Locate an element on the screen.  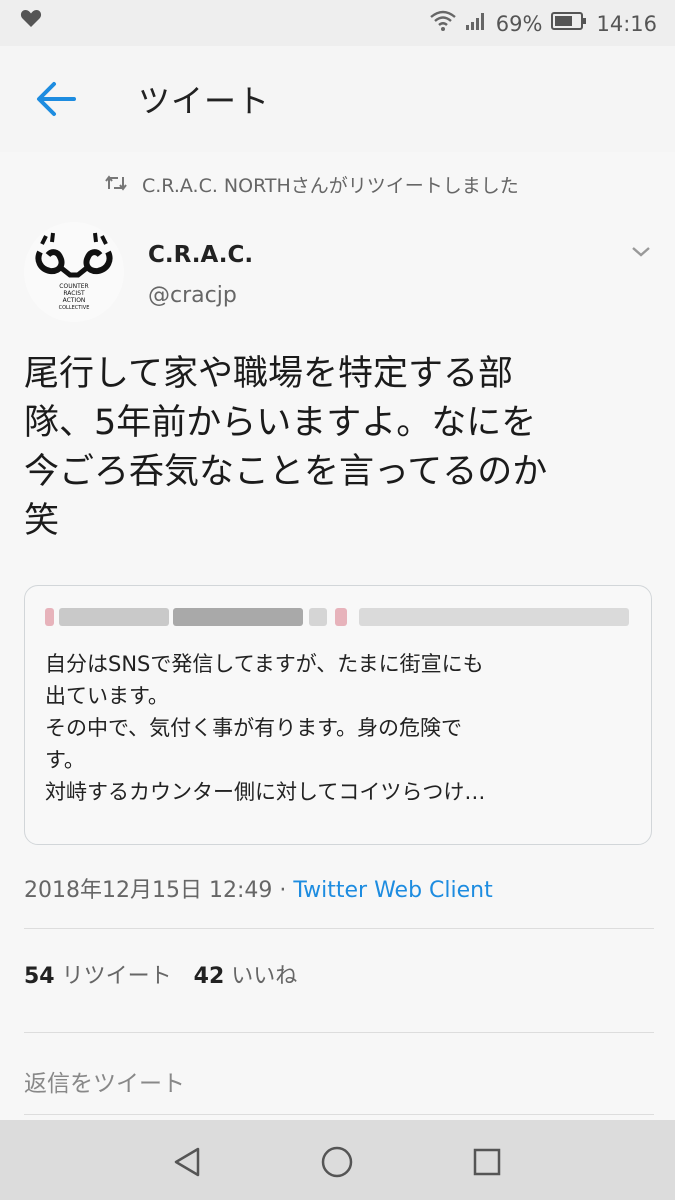
avatar: COUNTER RACIST ACTION COLLECTIVE is located at coordinates (74, 272).